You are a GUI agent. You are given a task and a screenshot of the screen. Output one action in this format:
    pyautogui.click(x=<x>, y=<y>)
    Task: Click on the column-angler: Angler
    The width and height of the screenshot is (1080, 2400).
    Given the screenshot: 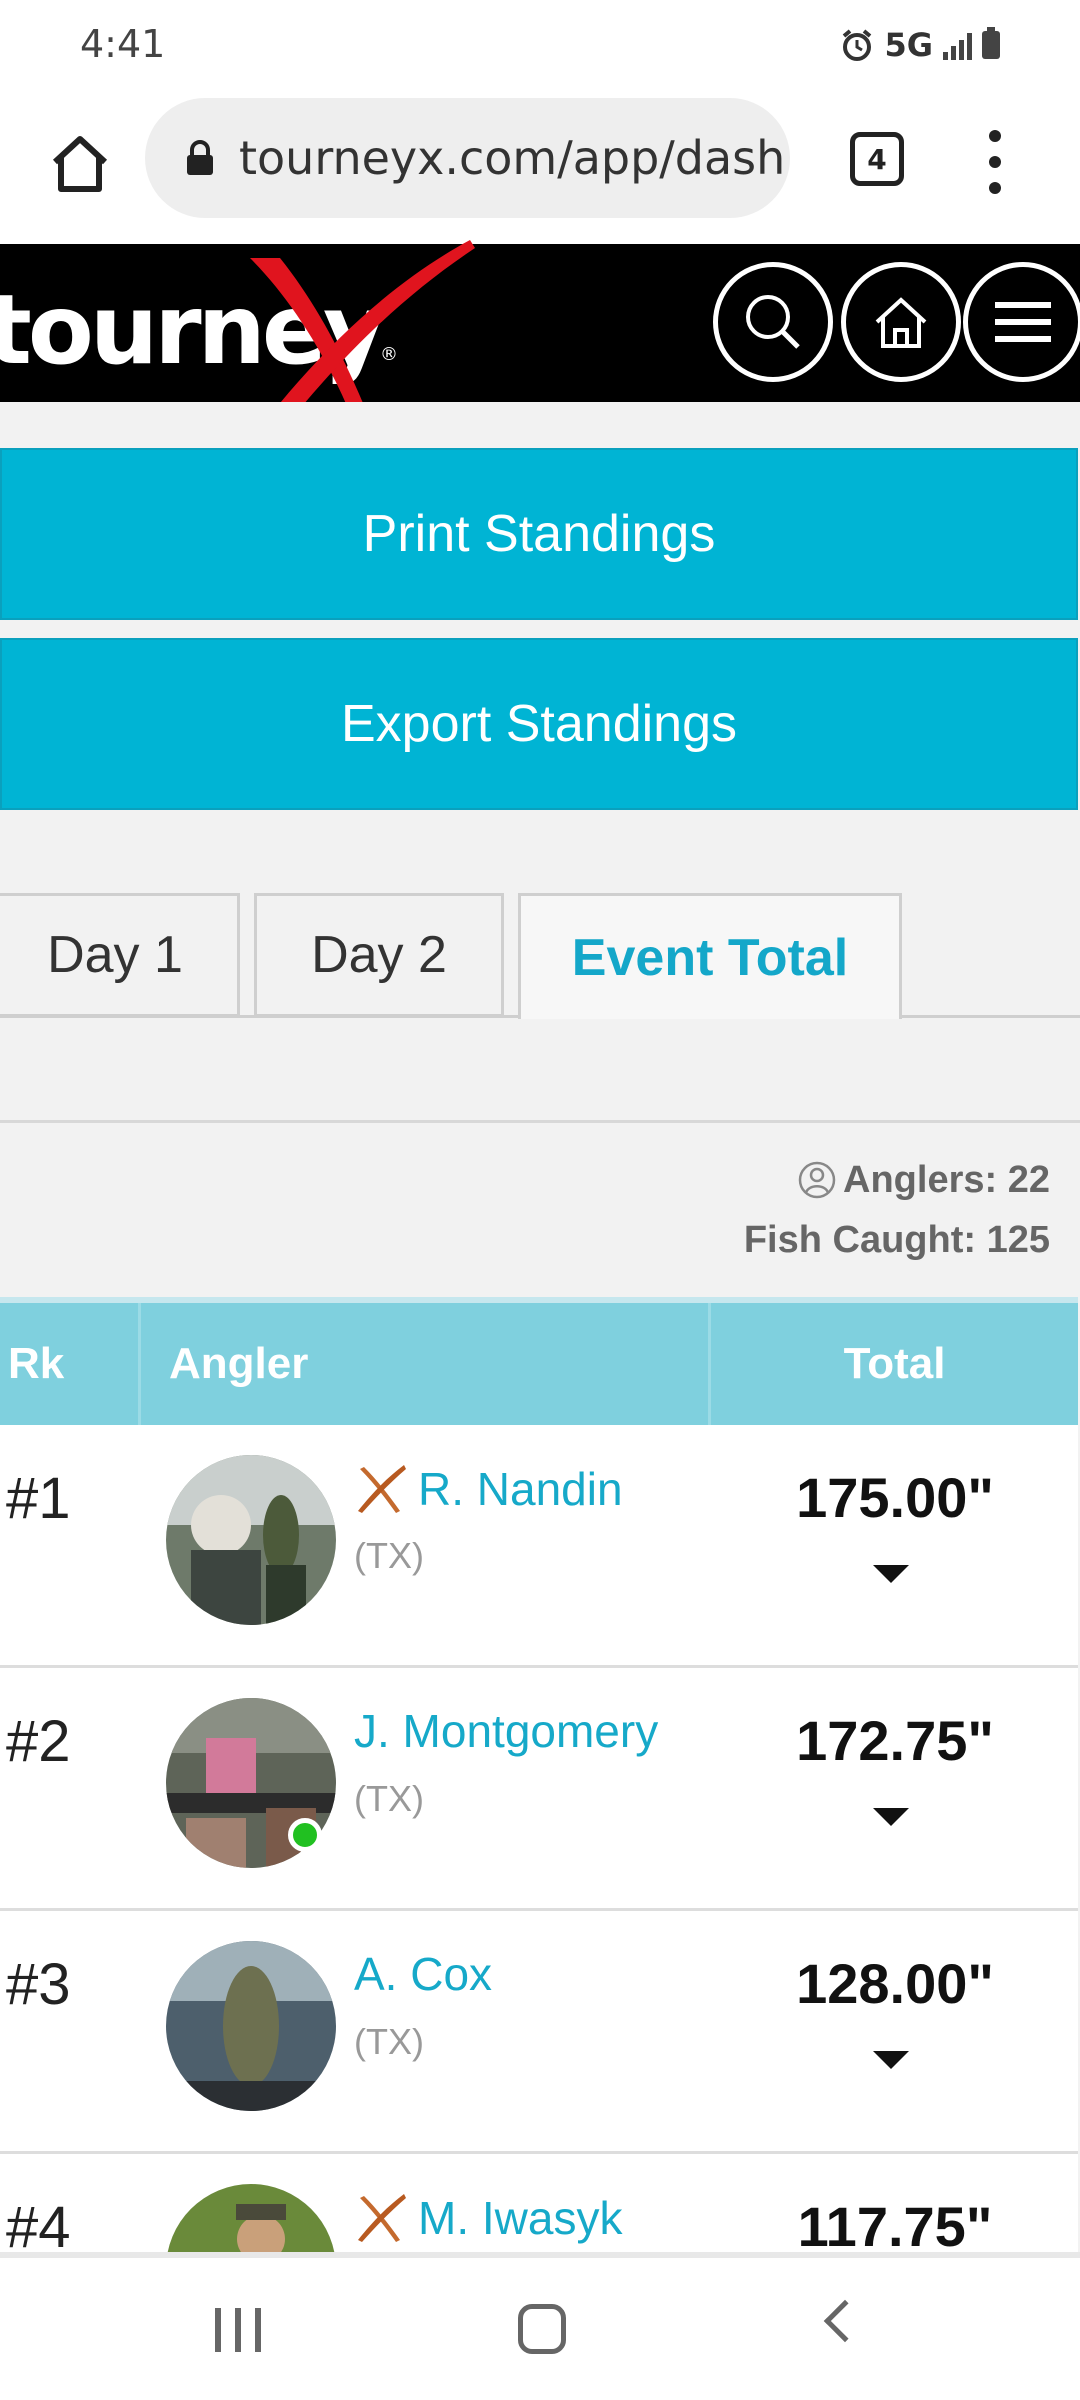 What is the action you would take?
    pyautogui.click(x=423, y=1364)
    